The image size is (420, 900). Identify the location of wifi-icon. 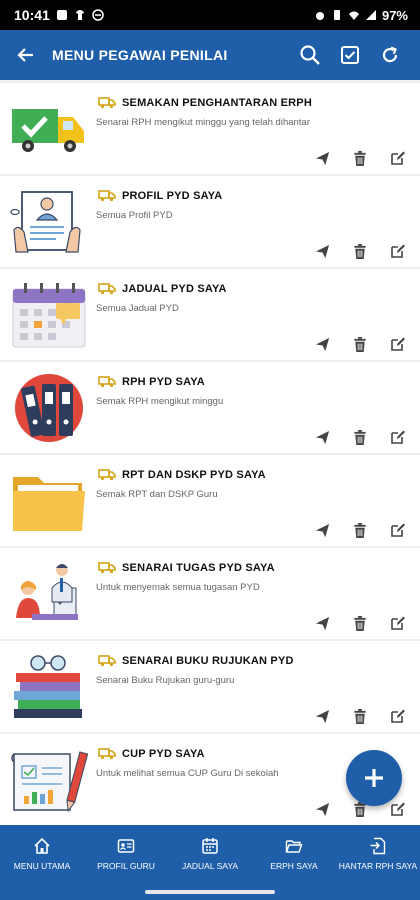
(353, 15).